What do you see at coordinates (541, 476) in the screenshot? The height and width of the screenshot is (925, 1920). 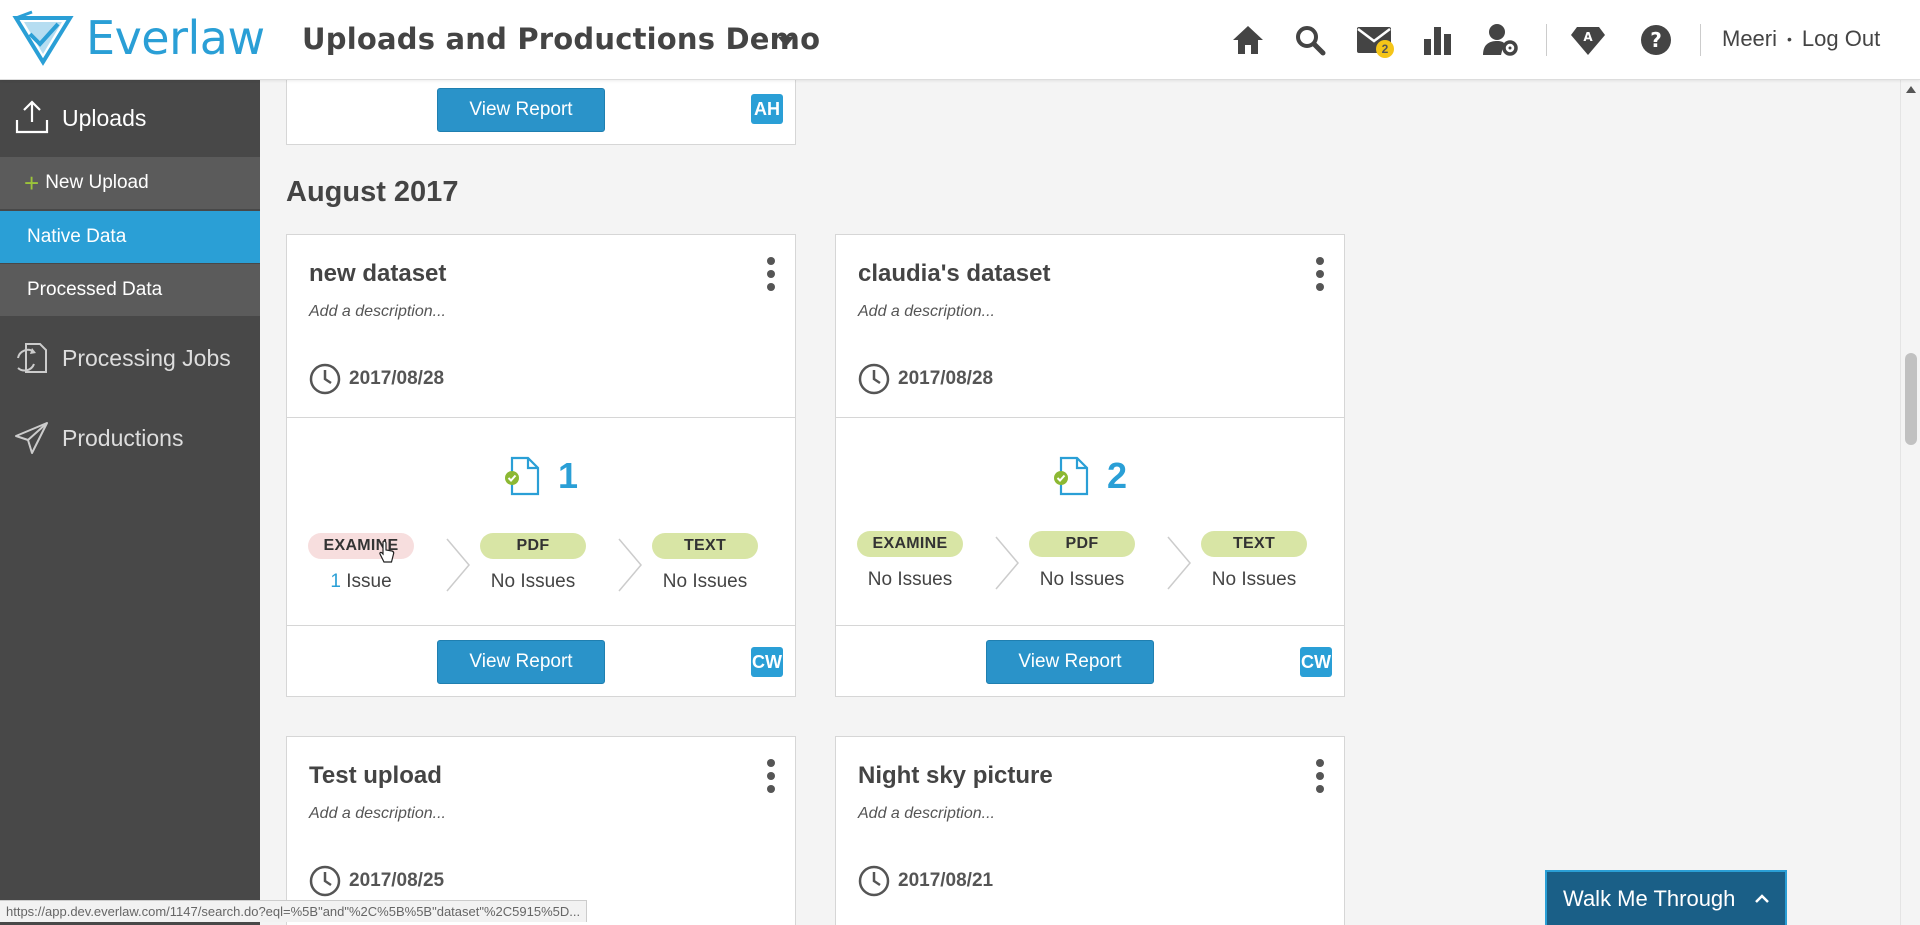 I see `document-count: 1` at bounding box center [541, 476].